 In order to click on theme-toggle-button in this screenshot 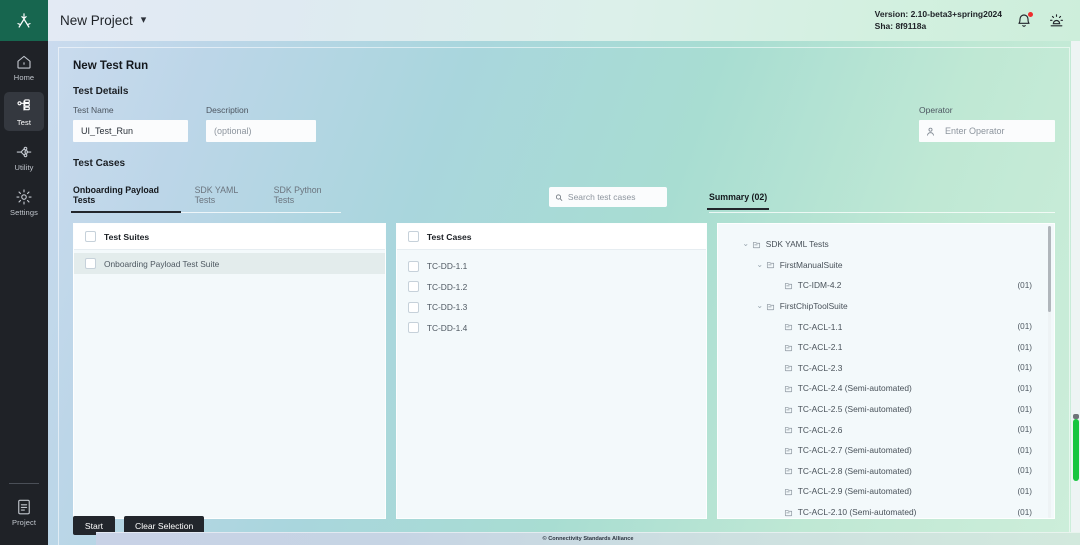, I will do `click(1056, 21)`.